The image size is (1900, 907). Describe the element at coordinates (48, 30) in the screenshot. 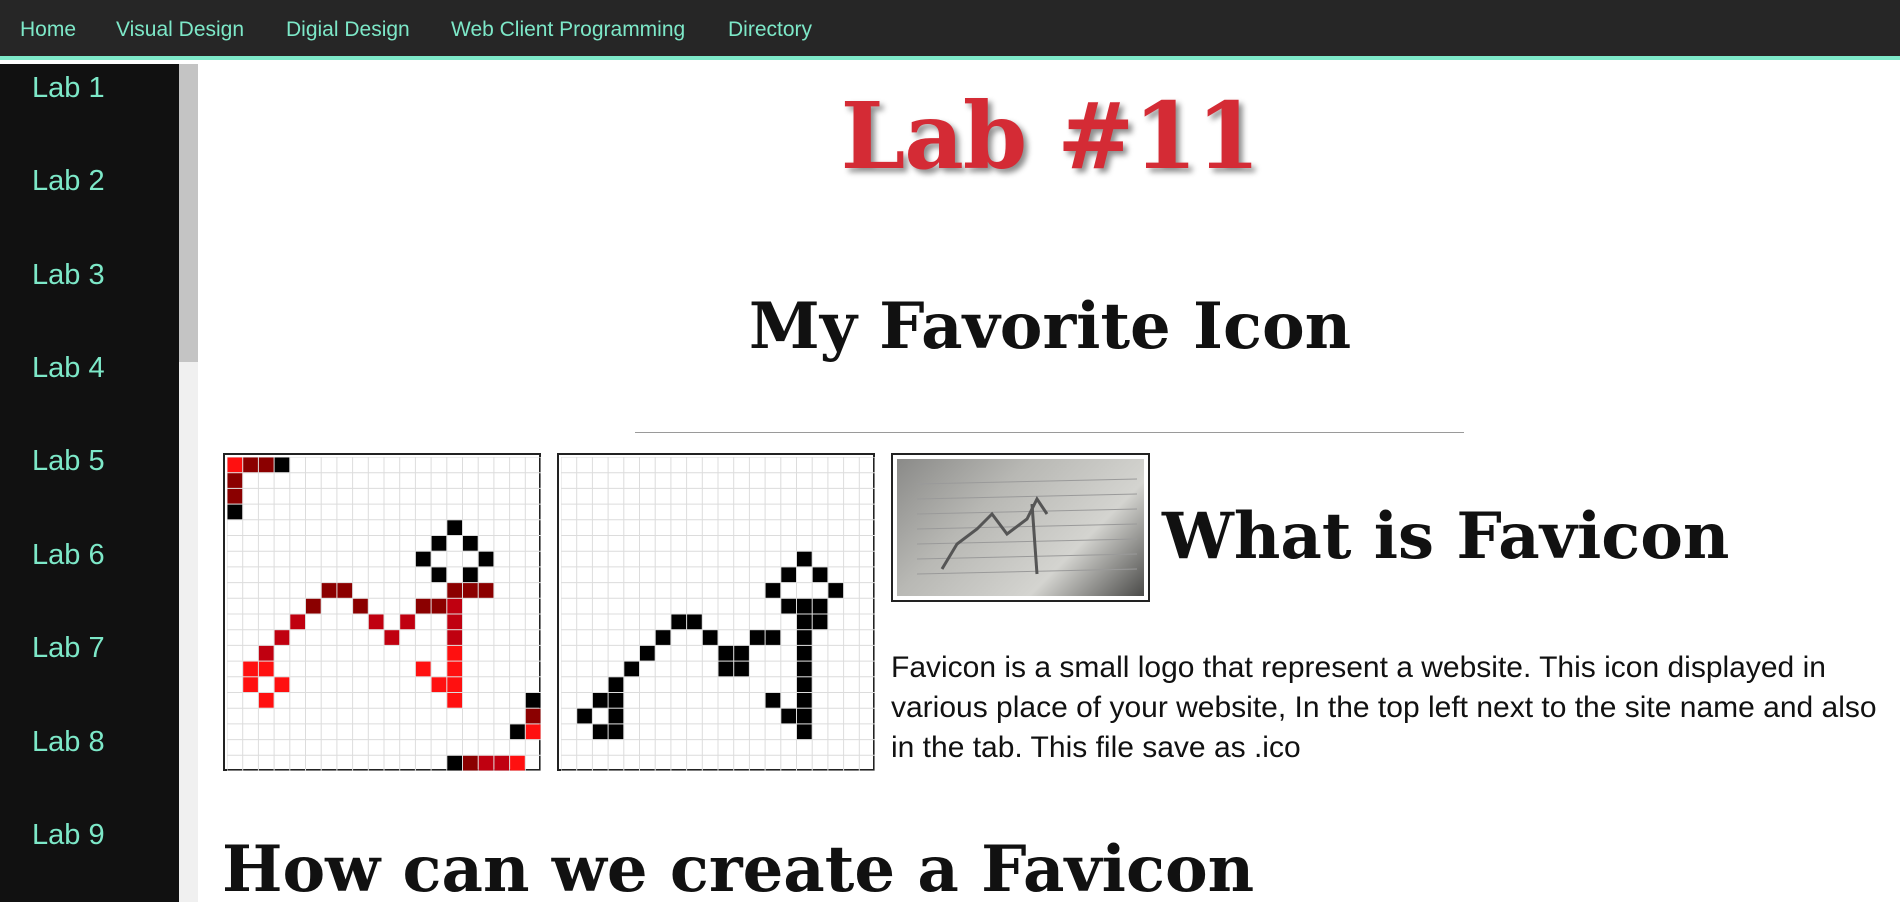

I see `nav-home-link: Home` at that location.